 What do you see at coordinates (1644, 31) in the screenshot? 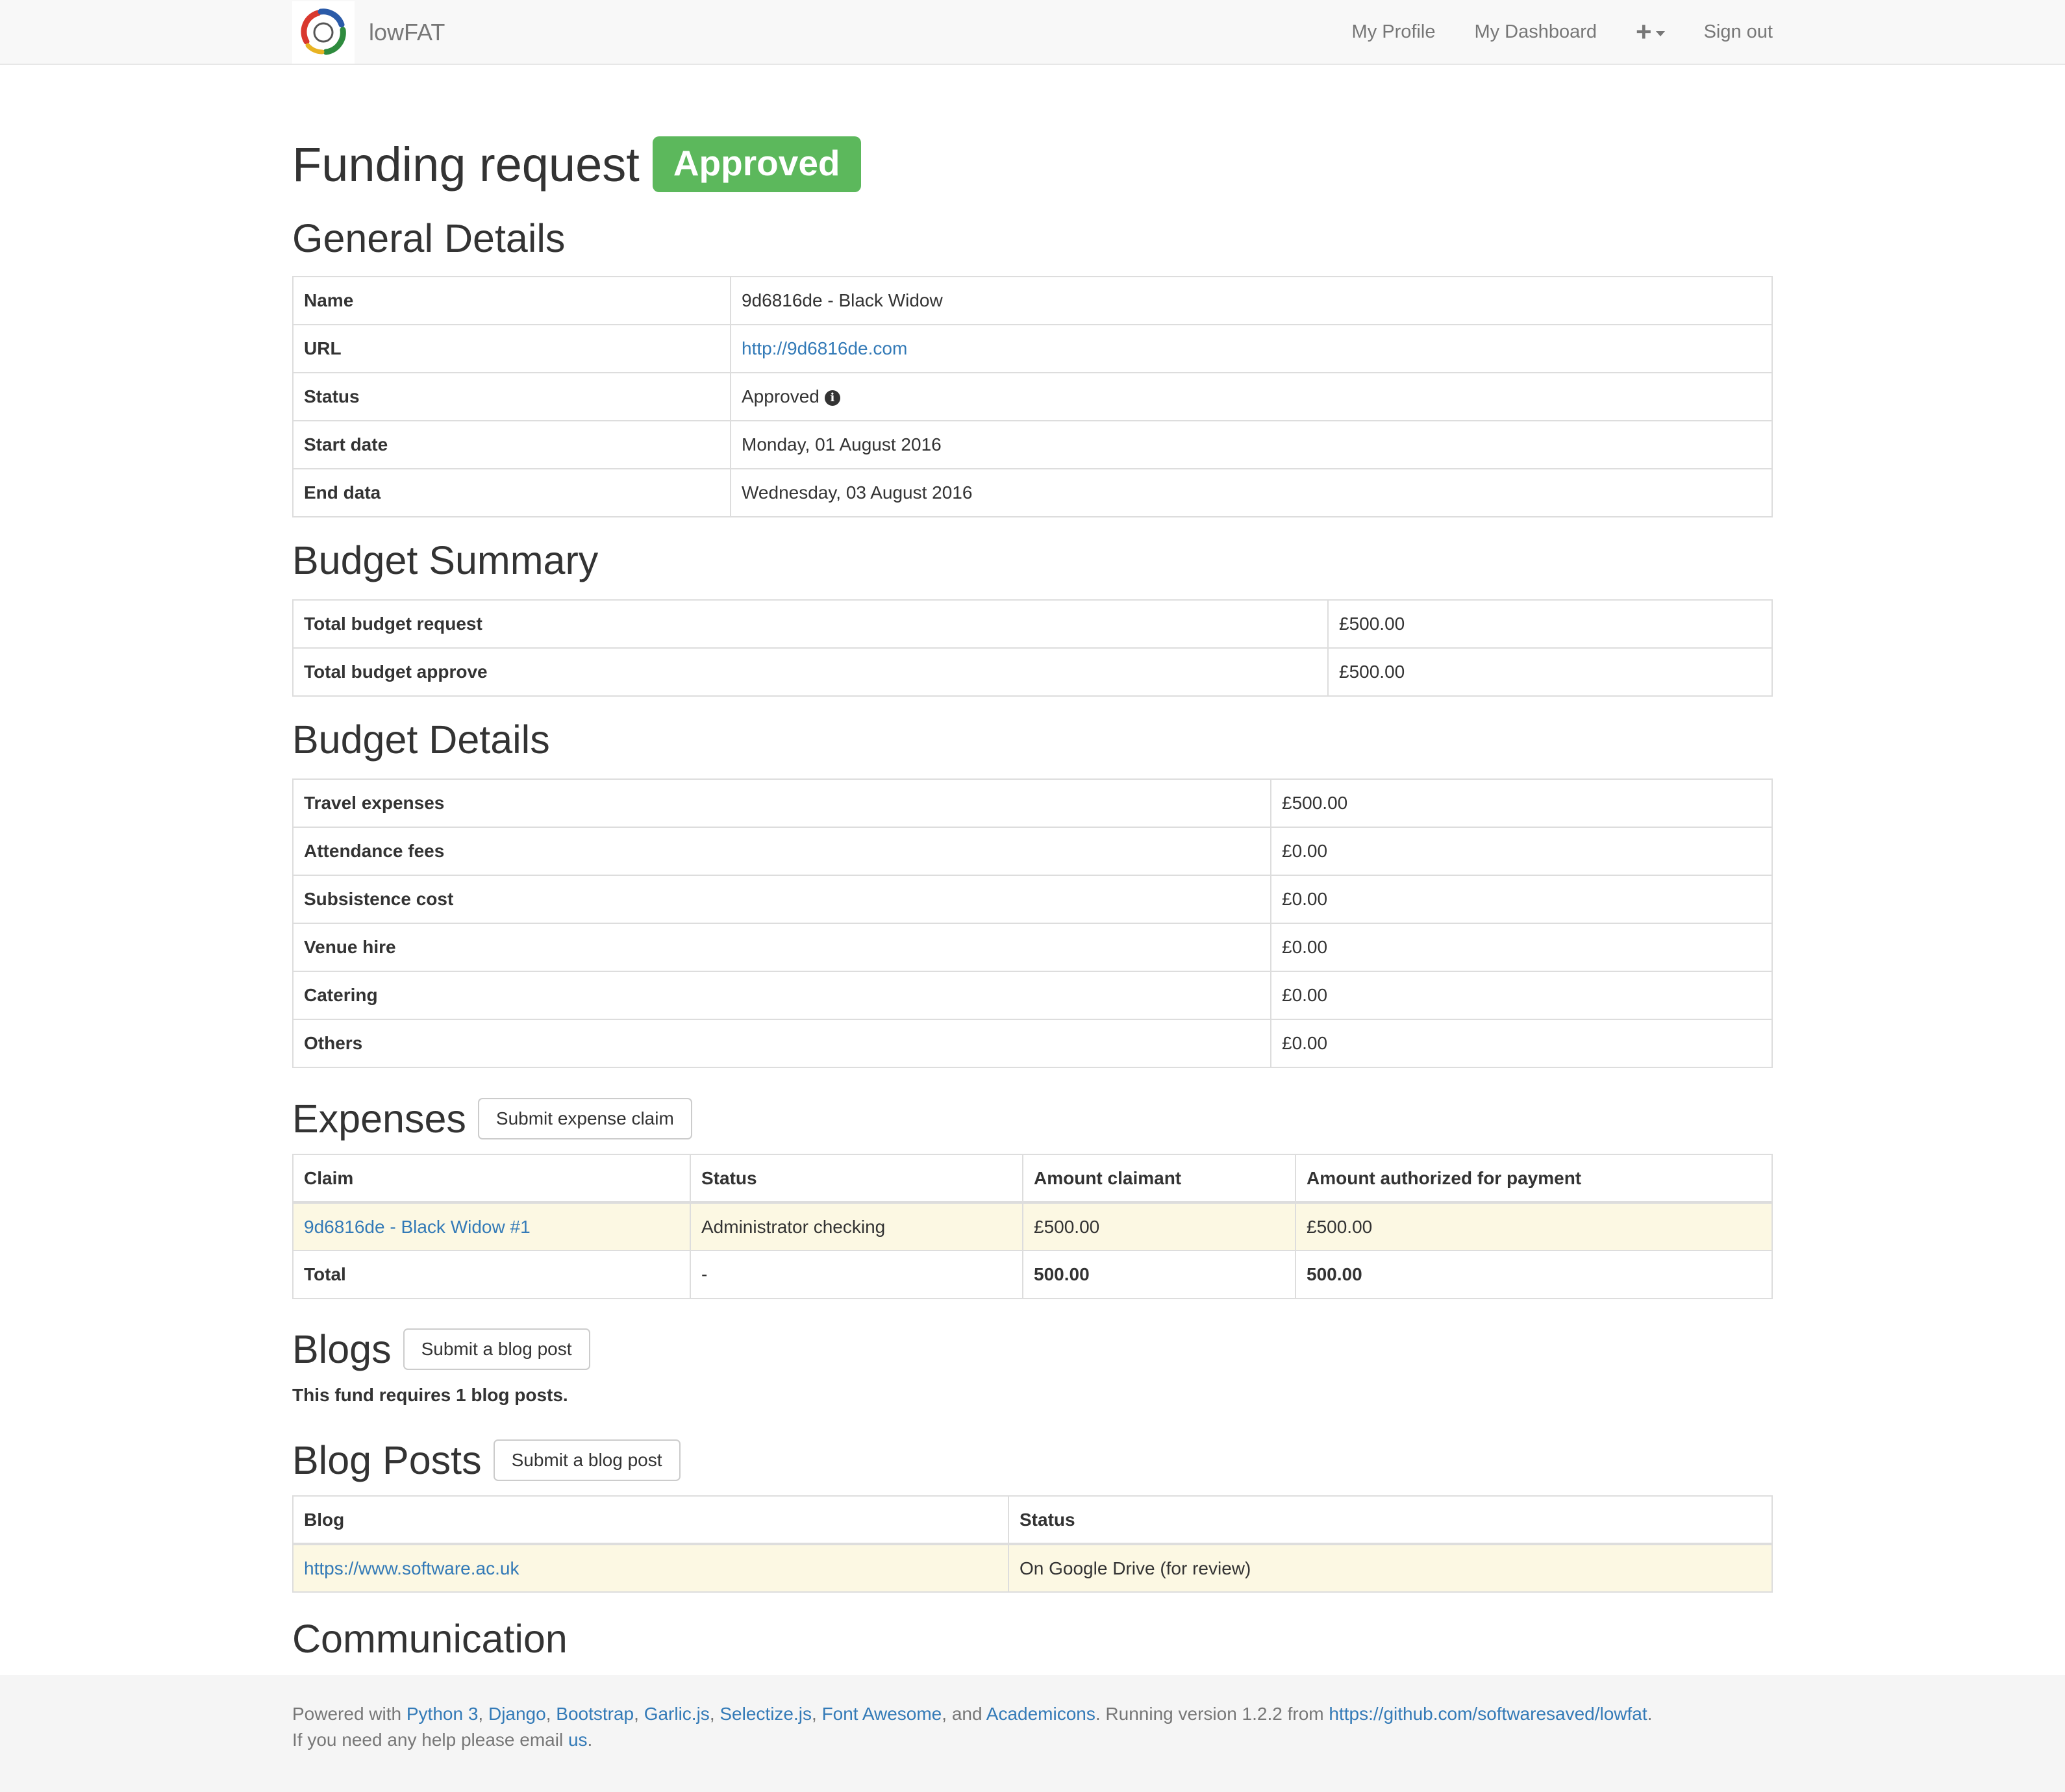
I see `plus-icon: +` at bounding box center [1644, 31].